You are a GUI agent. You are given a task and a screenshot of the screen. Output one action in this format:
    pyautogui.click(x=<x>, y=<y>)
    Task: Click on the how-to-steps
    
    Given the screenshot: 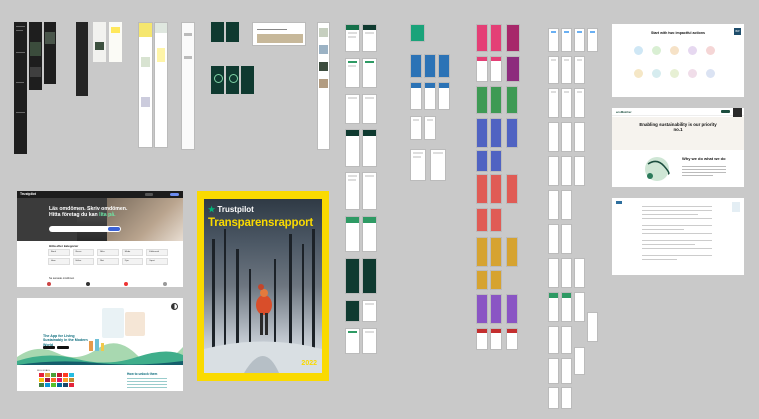 What is the action you would take?
    pyautogui.click(x=147, y=384)
    